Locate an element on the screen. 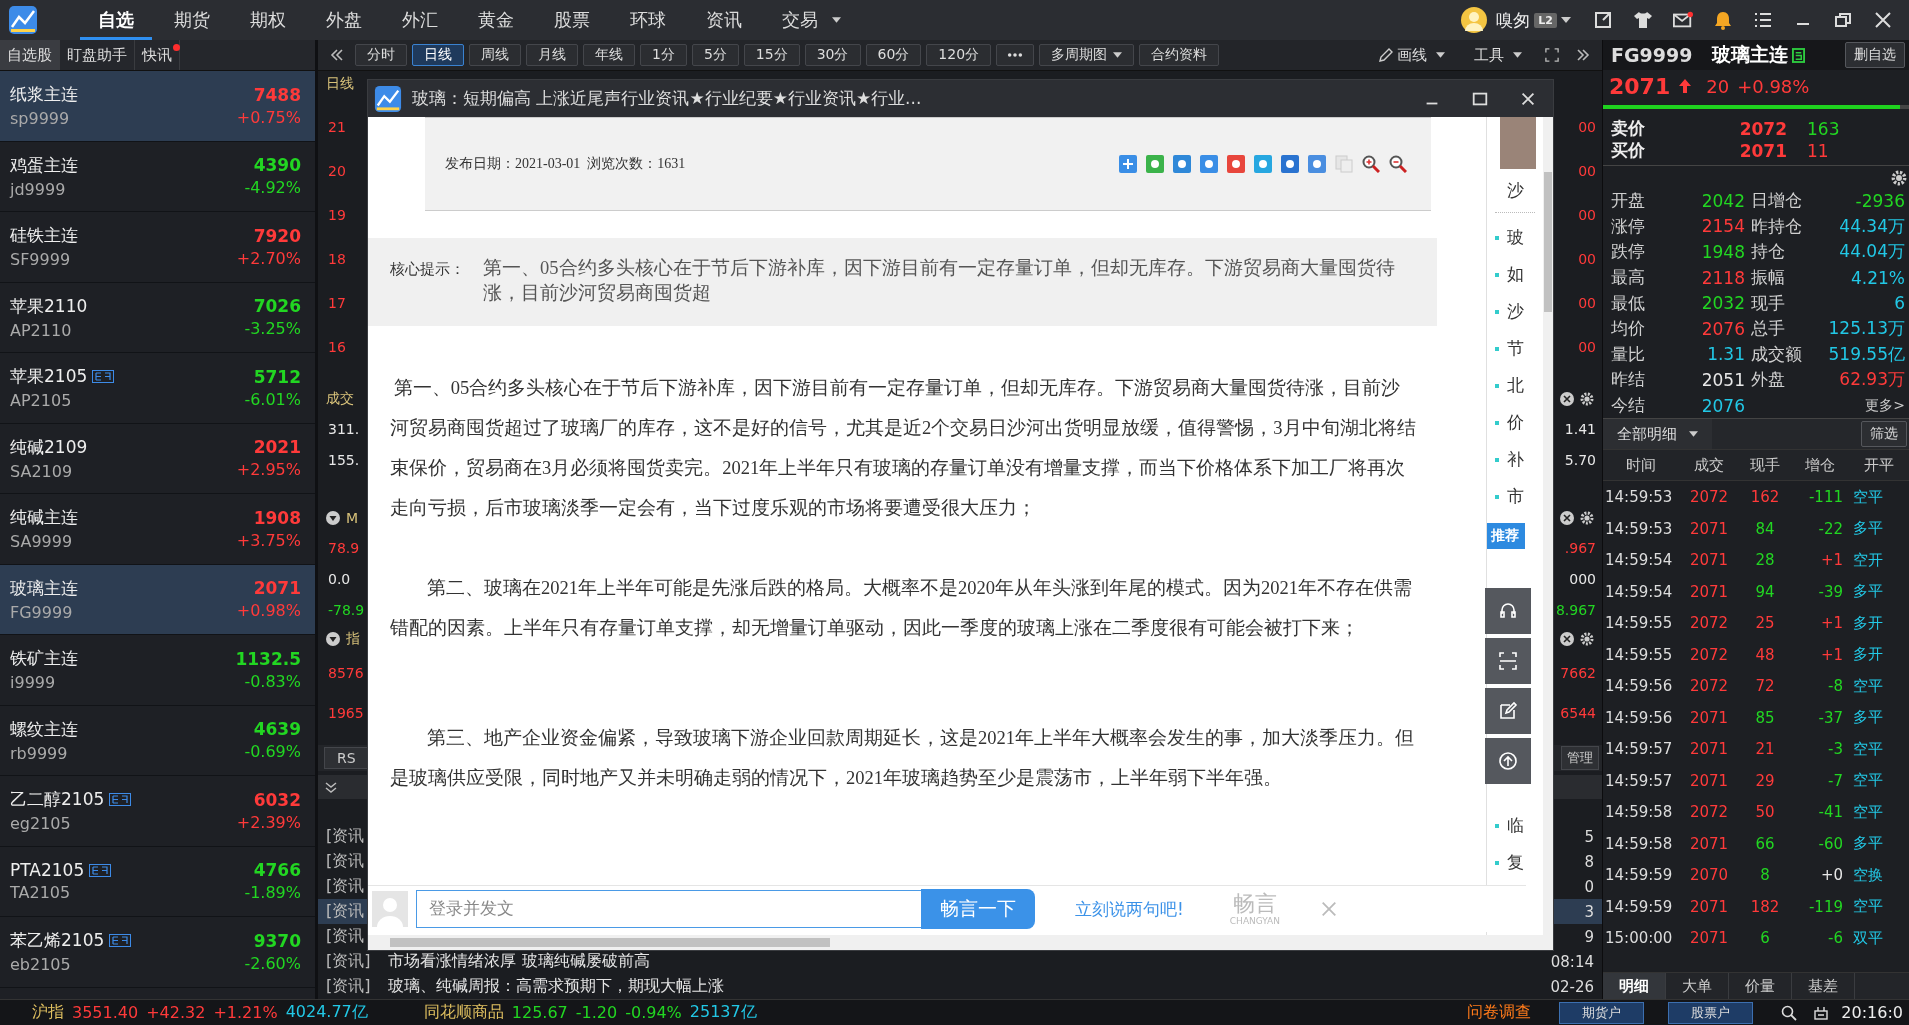 The width and height of the screenshot is (1909, 1025). period-button: 周线 is located at coordinates (495, 55).